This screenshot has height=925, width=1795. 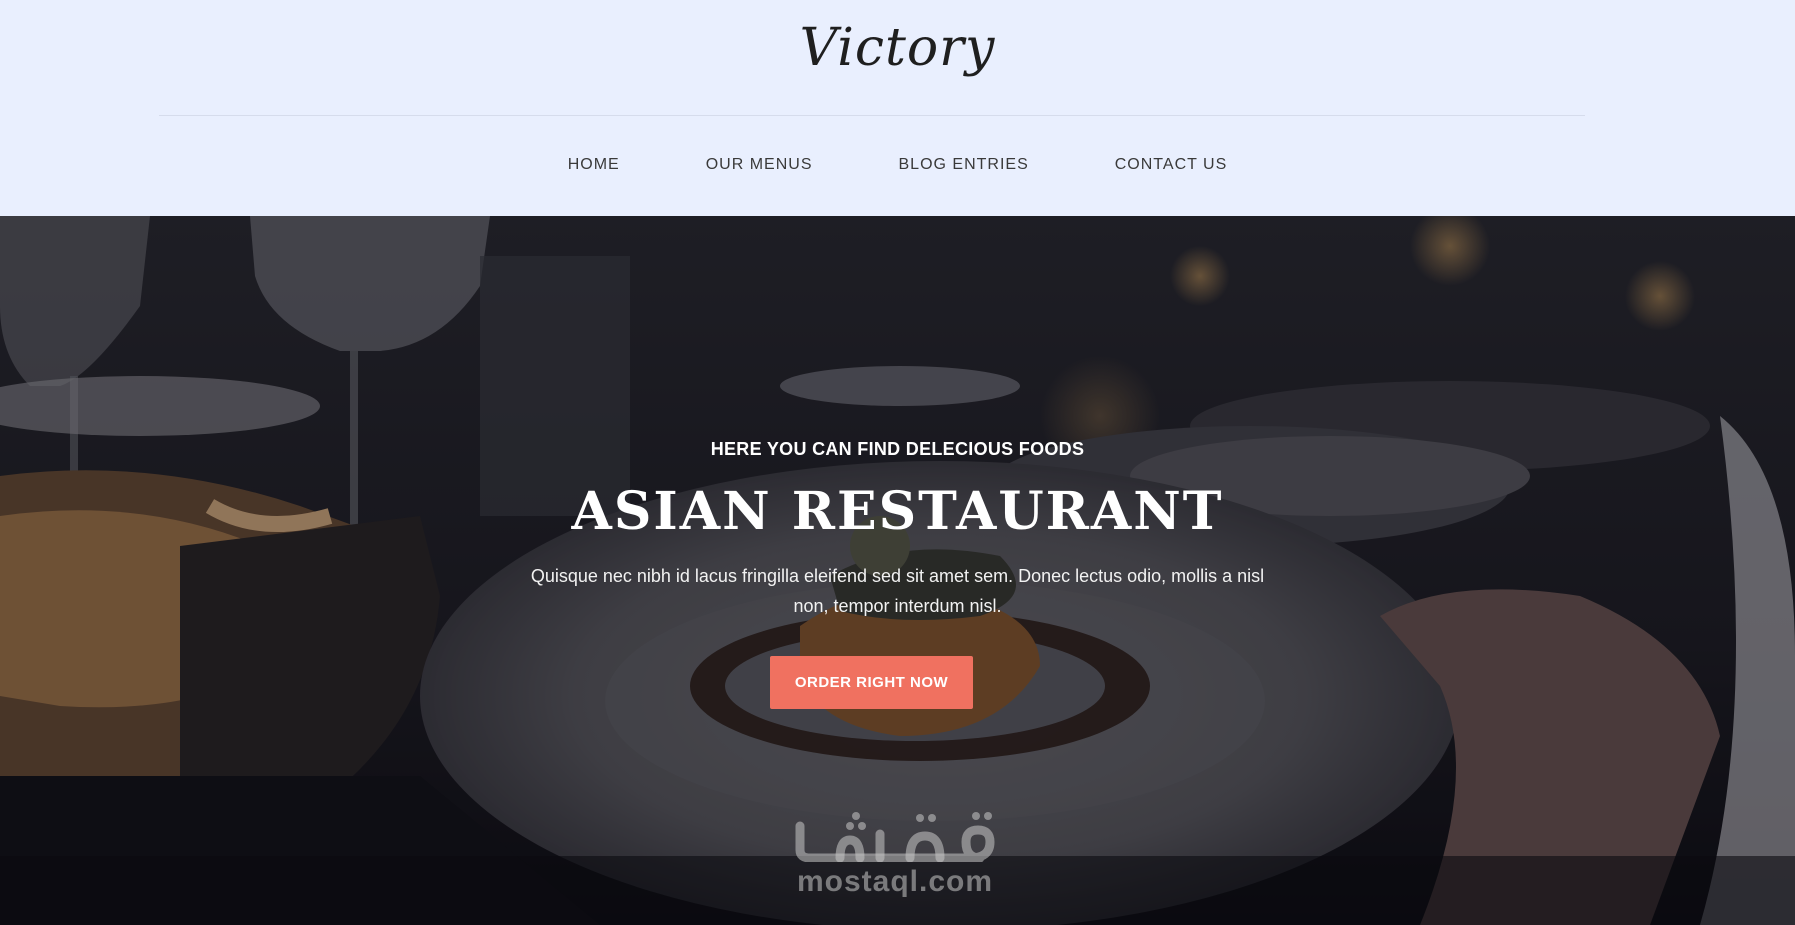 I want to click on mostaql-logo, so click(x=895, y=837).